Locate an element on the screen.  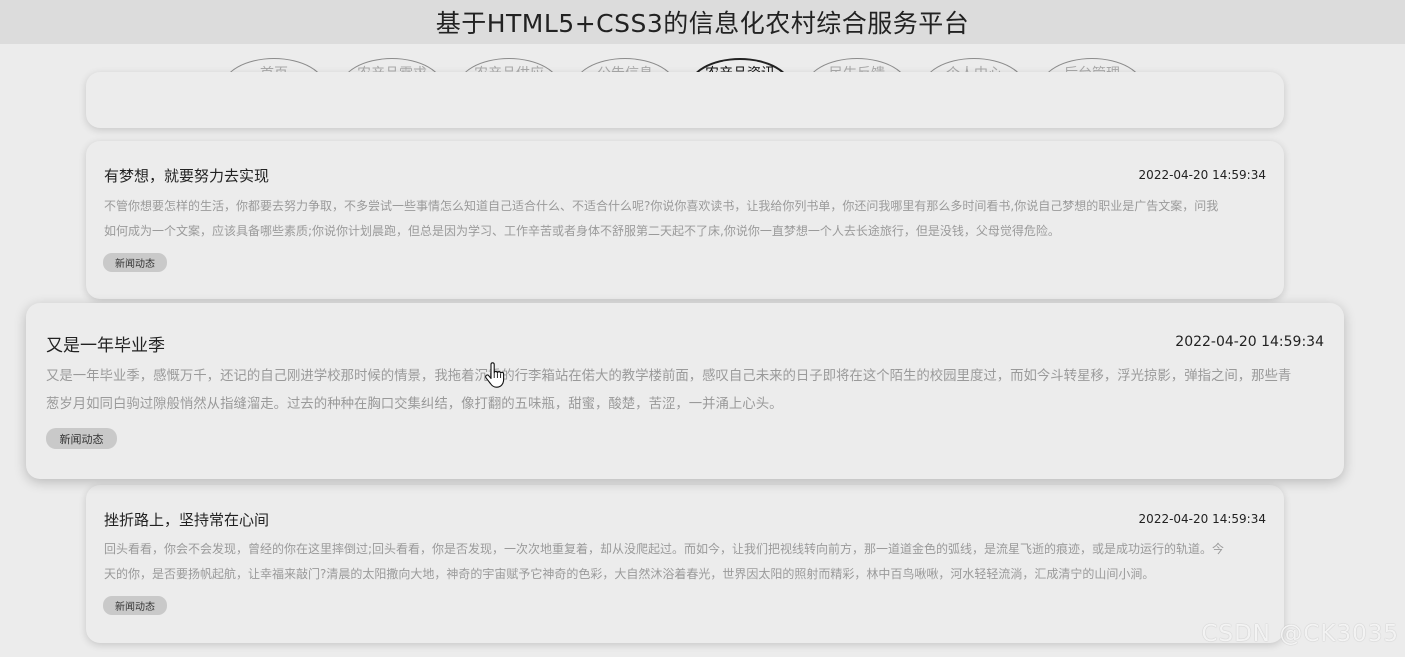
article-title: 挫折路上，坚持常在心间 is located at coordinates (186, 519).